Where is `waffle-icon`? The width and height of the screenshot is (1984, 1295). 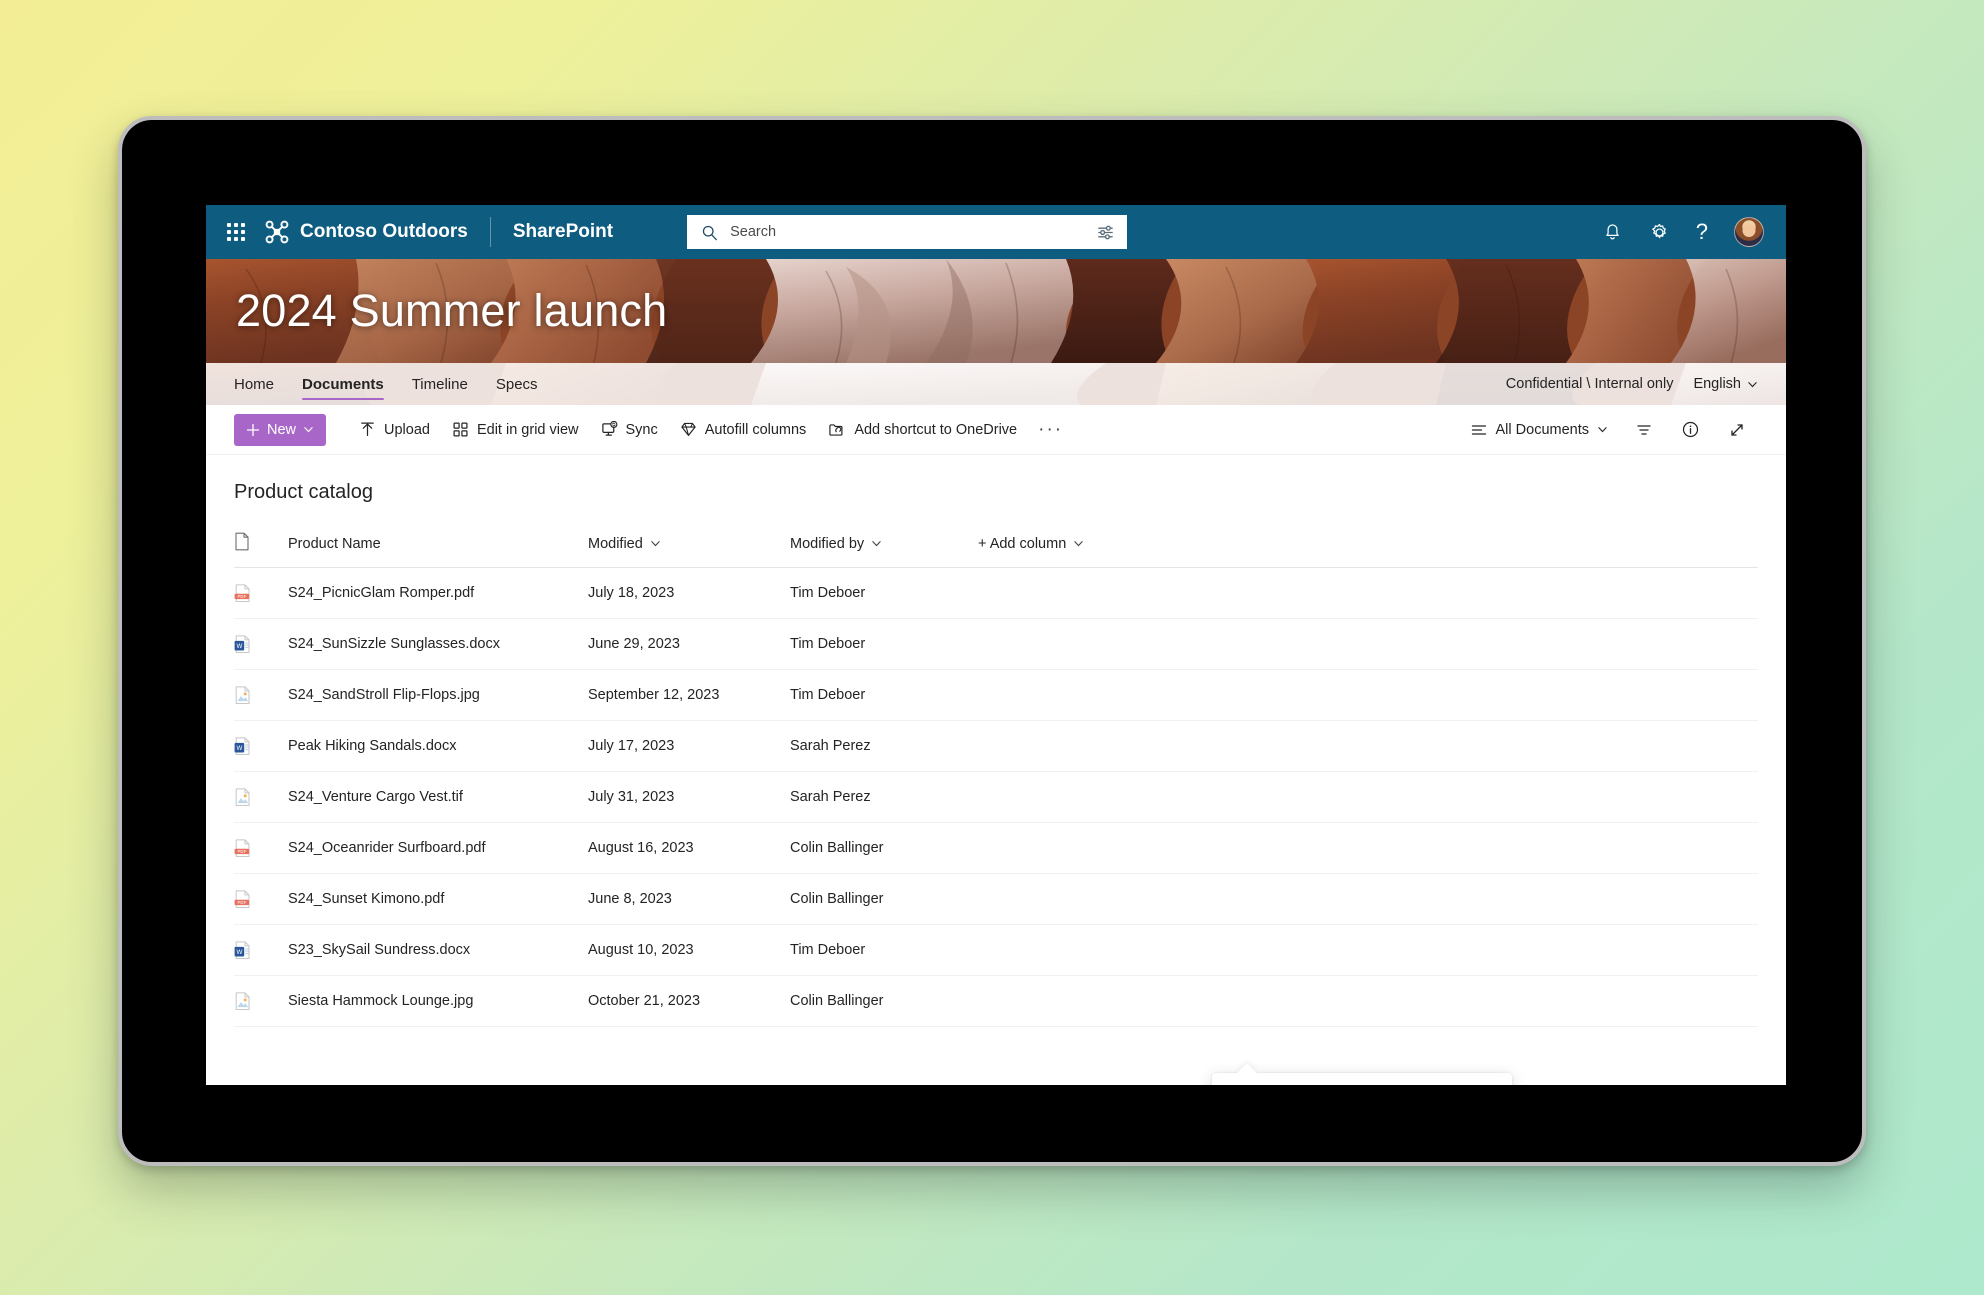
waffle-icon is located at coordinates (236, 232).